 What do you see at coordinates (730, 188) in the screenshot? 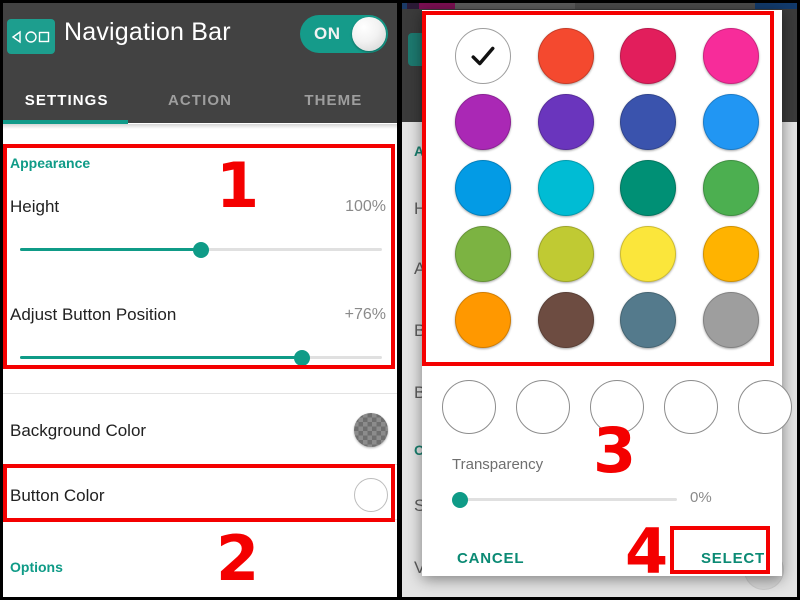
I see `color-swatch-green` at bounding box center [730, 188].